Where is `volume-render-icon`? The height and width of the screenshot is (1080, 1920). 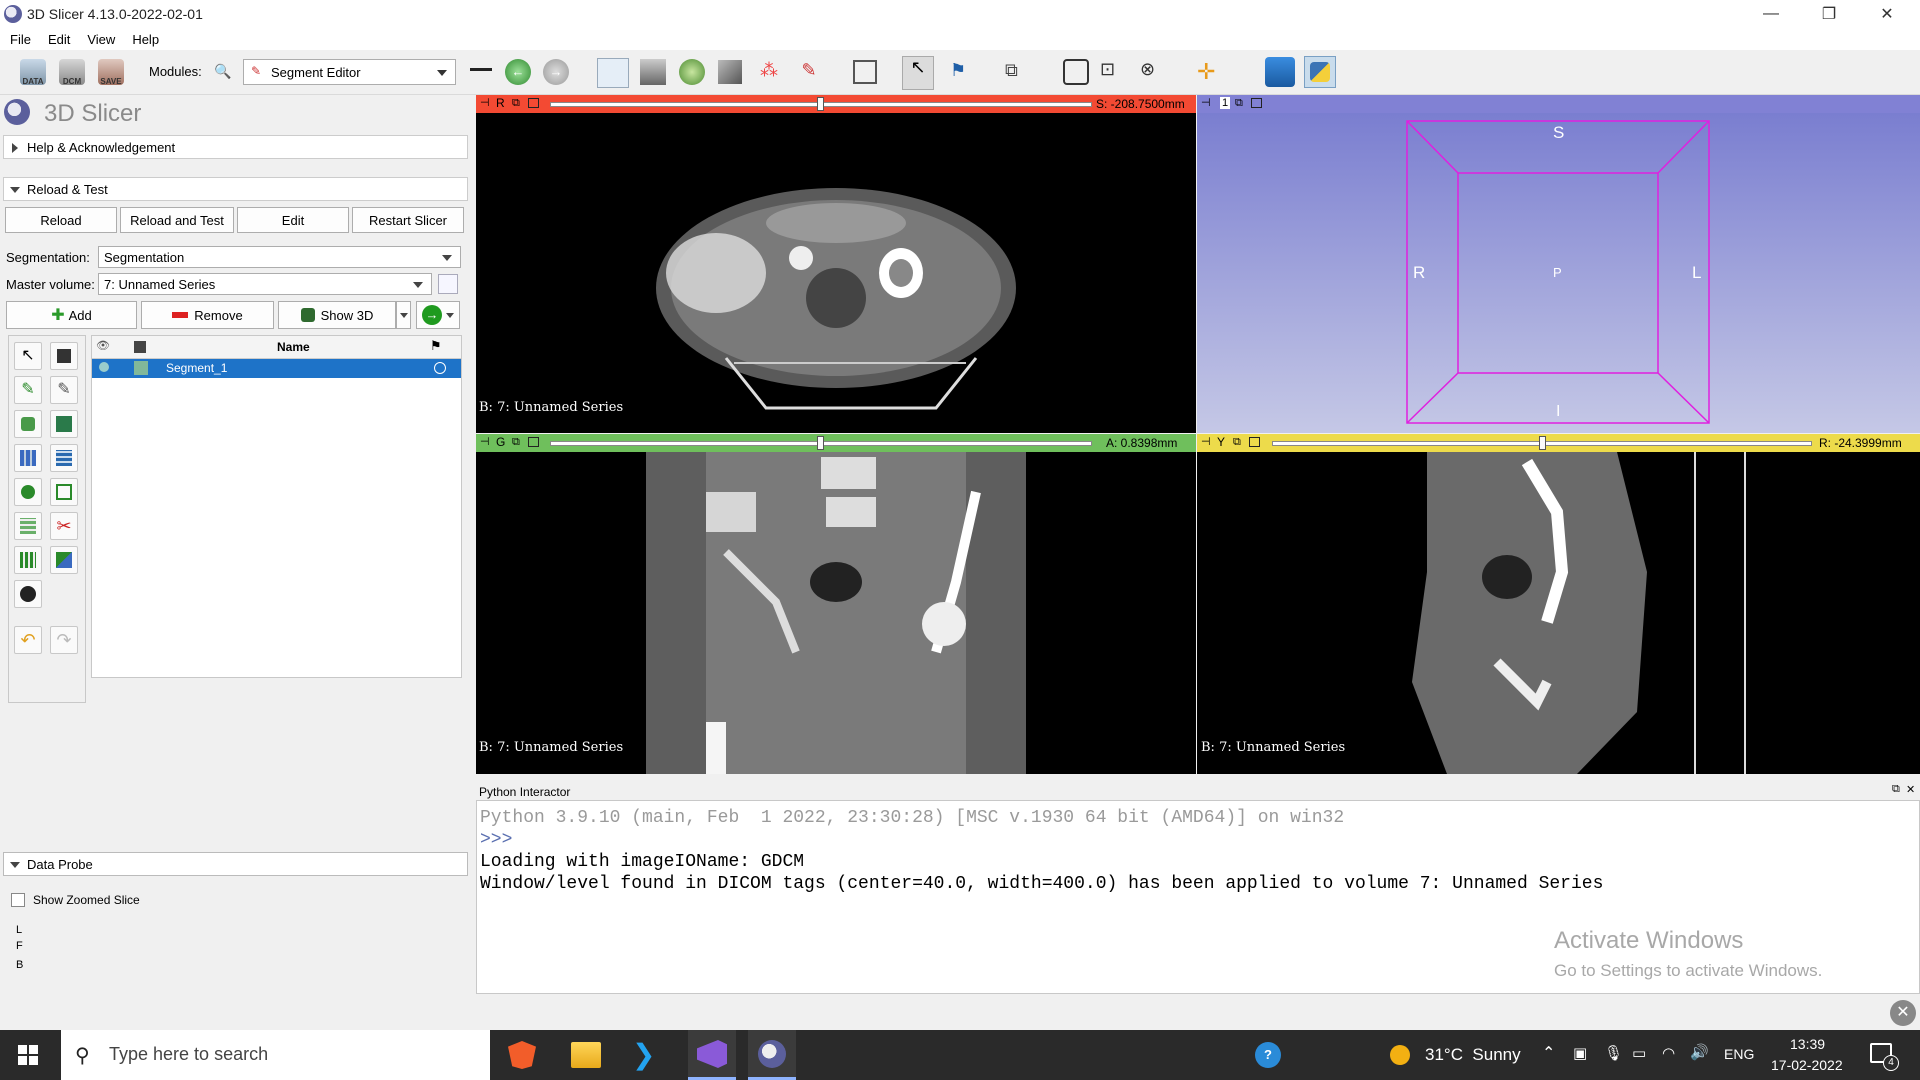 volume-render-icon is located at coordinates (692, 72).